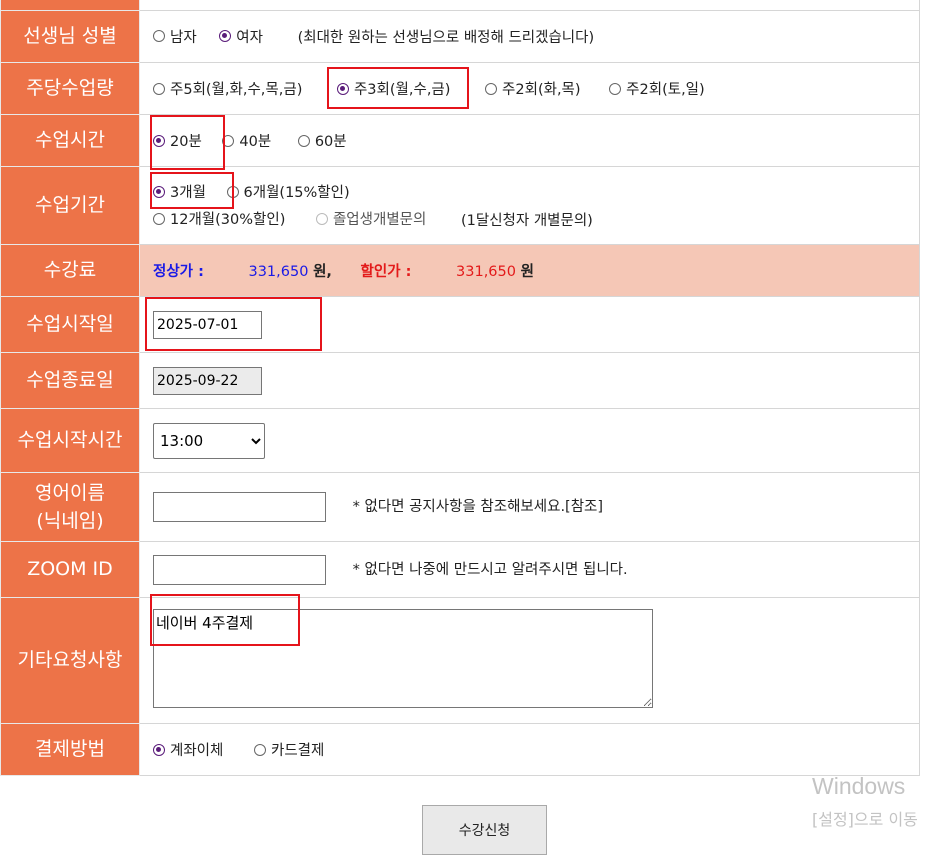 This screenshot has width=925, height=866. Describe the element at coordinates (70, 140) in the screenshot. I see `class-time-label: 수업시간` at that location.